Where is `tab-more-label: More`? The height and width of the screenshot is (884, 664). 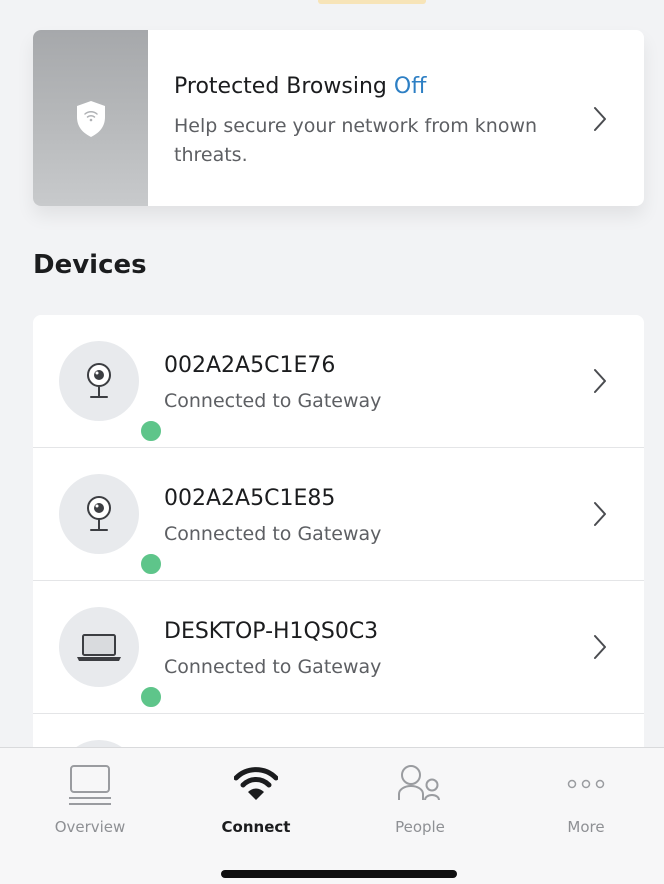 tab-more-label: More is located at coordinates (586, 827).